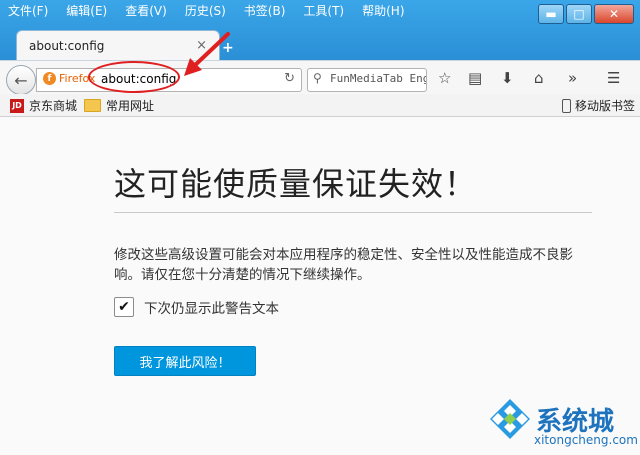 Image resolution: width=640 pixels, height=455 pixels. What do you see at coordinates (17, 105) in the screenshot?
I see `jd-icon: JD` at bounding box center [17, 105].